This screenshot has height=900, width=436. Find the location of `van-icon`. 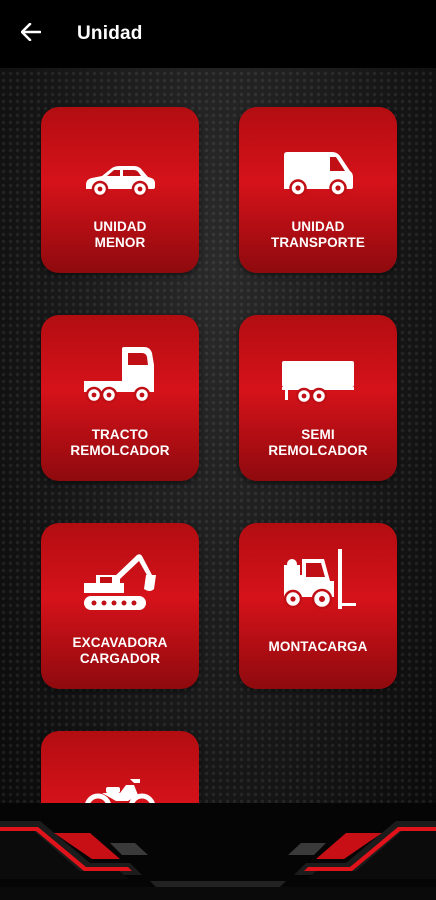

van-icon is located at coordinates (318, 169).